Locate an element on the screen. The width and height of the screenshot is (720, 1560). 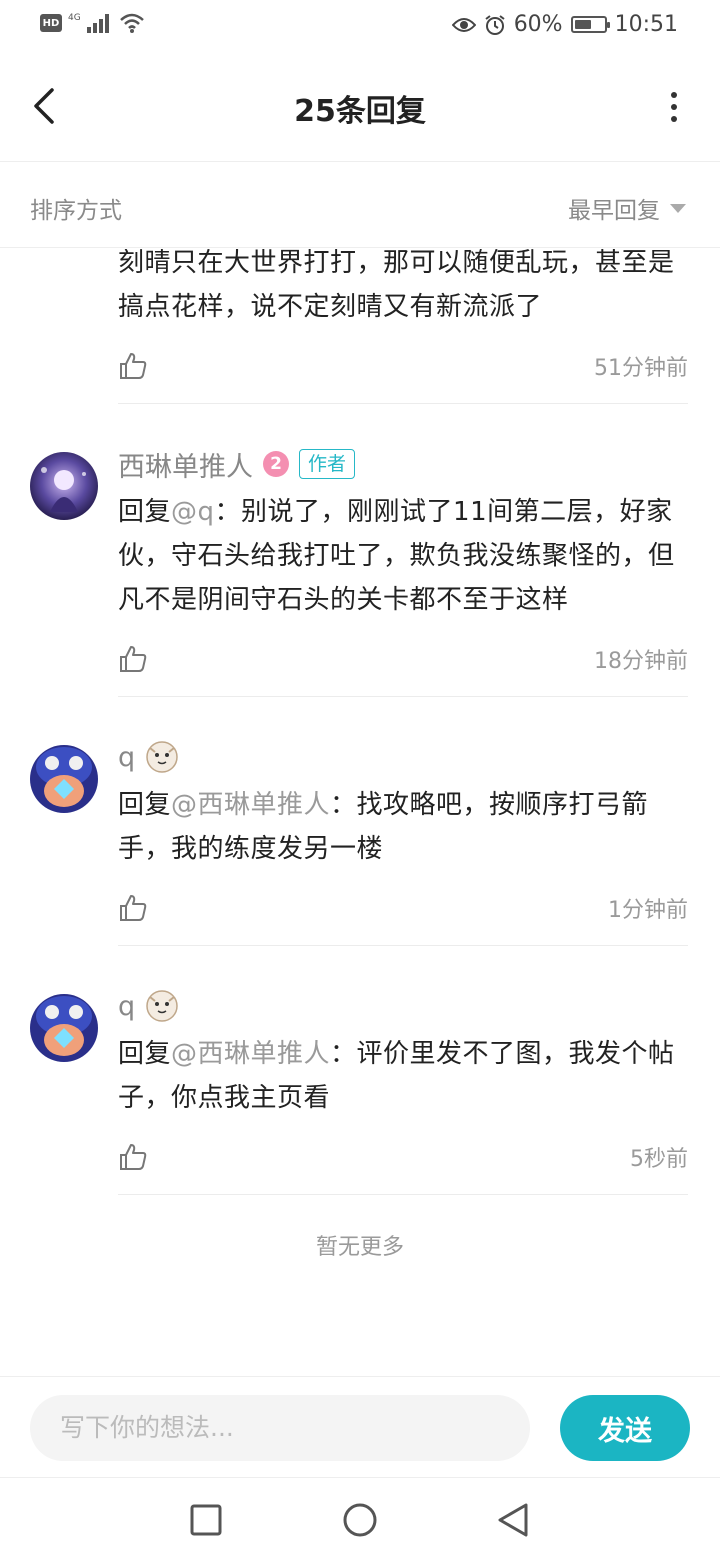
home-circle-icon is located at coordinates (360, 1520).